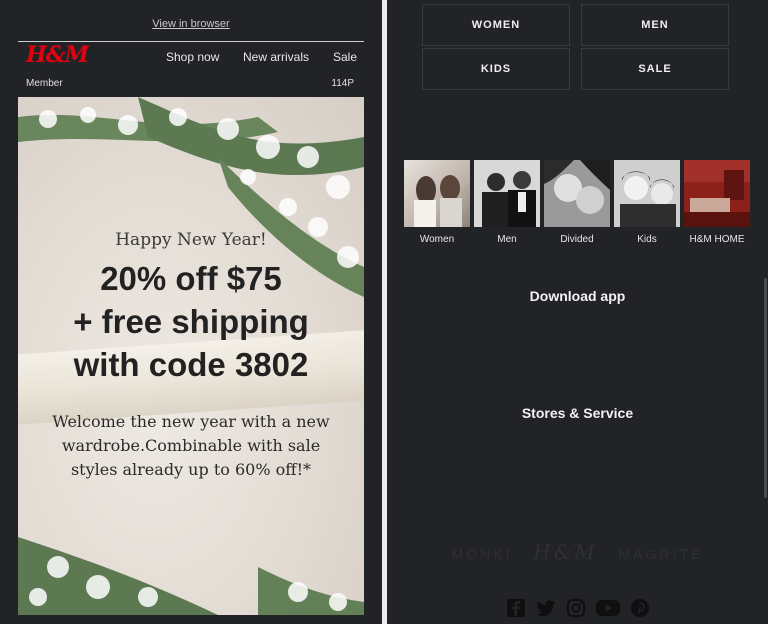 This screenshot has height=624, width=768. I want to click on hero-greeting: Happy New Year!, so click(191, 240).